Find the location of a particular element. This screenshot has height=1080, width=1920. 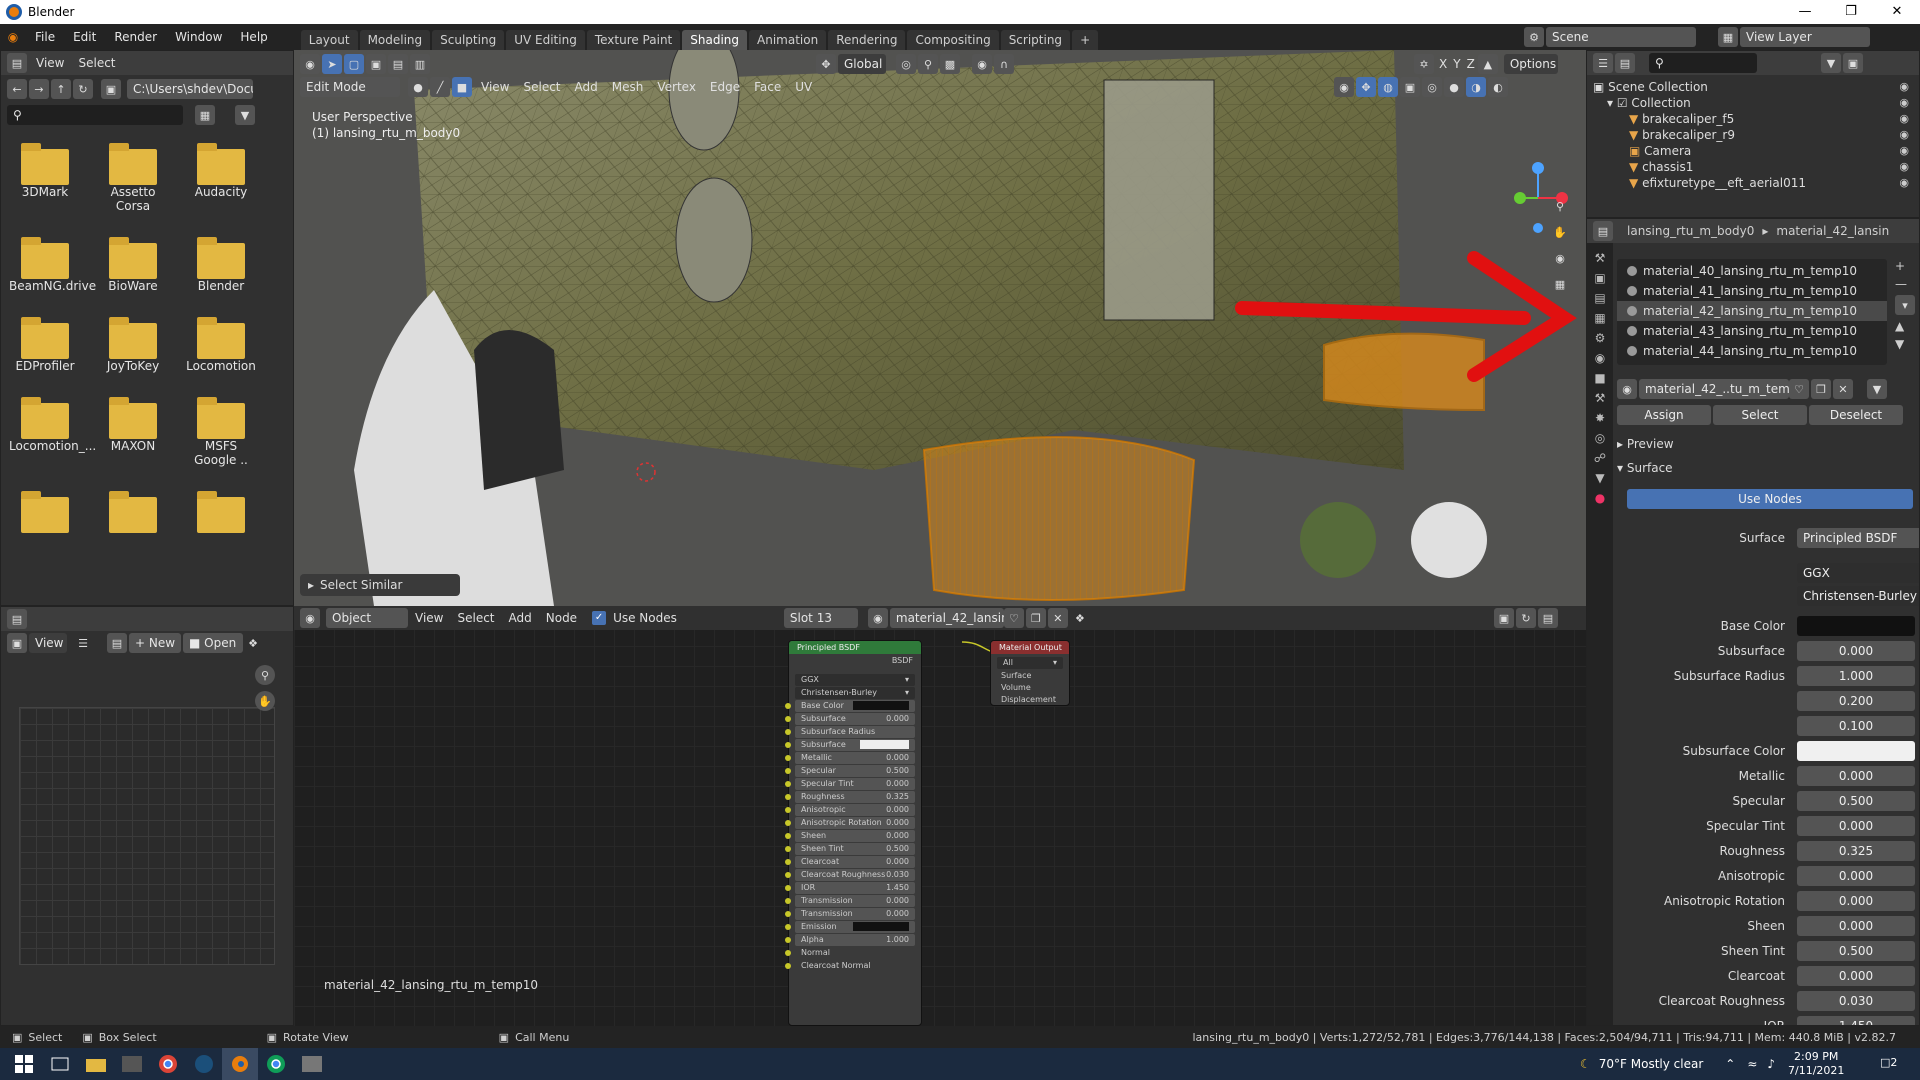

particles-tab-icon: ✸ is located at coordinates (1600, 418).